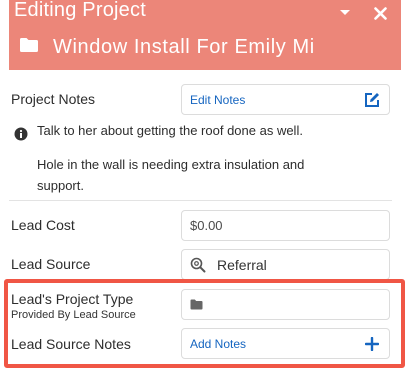 This screenshot has width=408, height=372. What do you see at coordinates (80, 10) in the screenshot?
I see `panel-title: Editing Project` at bounding box center [80, 10].